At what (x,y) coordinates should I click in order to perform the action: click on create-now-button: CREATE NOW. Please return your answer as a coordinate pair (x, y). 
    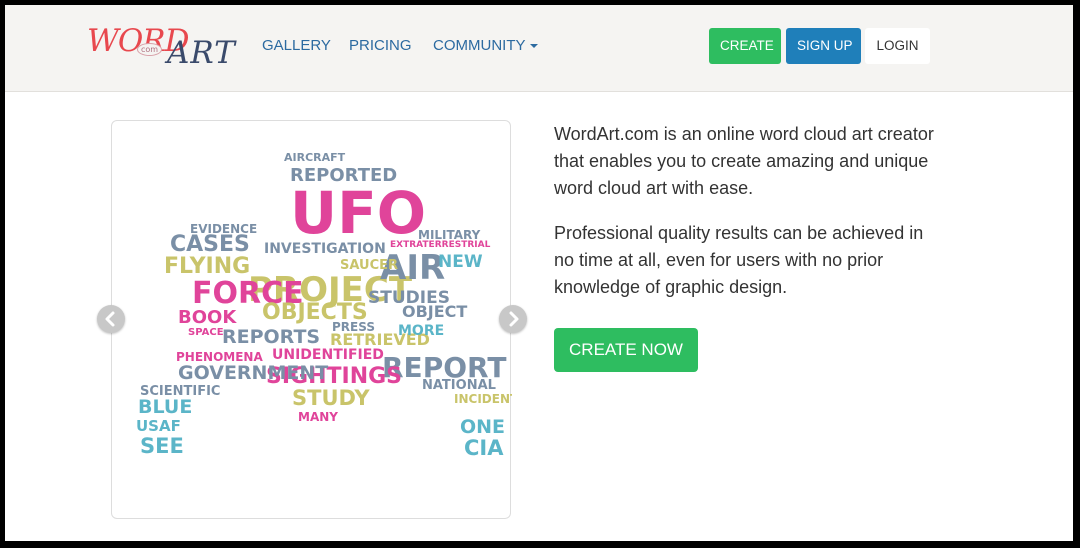
    Looking at the image, I should click on (626, 350).